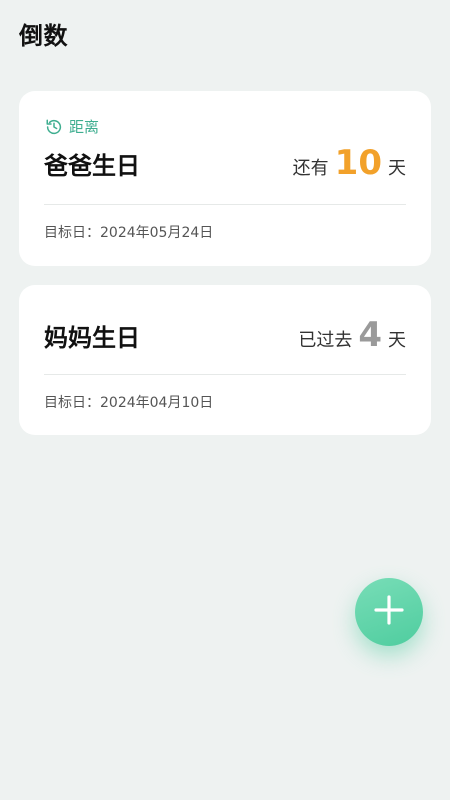 This screenshot has width=450, height=800. What do you see at coordinates (157, 403) in the screenshot?
I see `target-date-value: 2024年04月10日` at bounding box center [157, 403].